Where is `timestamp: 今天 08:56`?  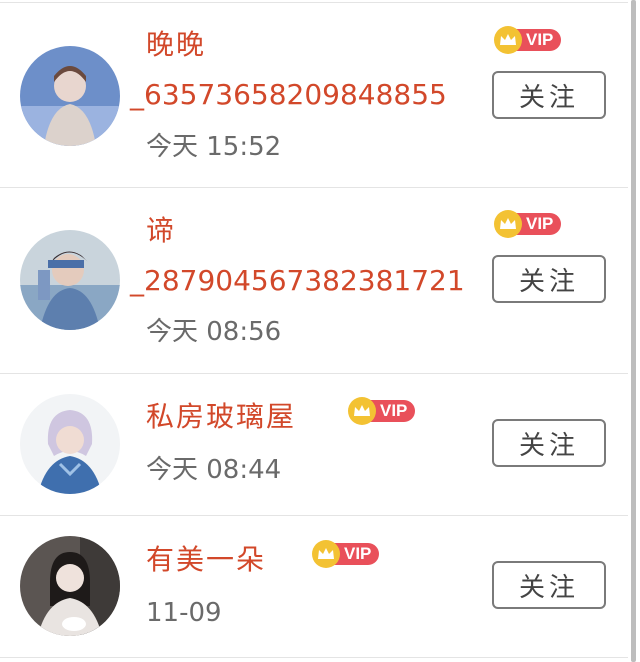
timestamp: 今天 08:56 is located at coordinates (214, 332).